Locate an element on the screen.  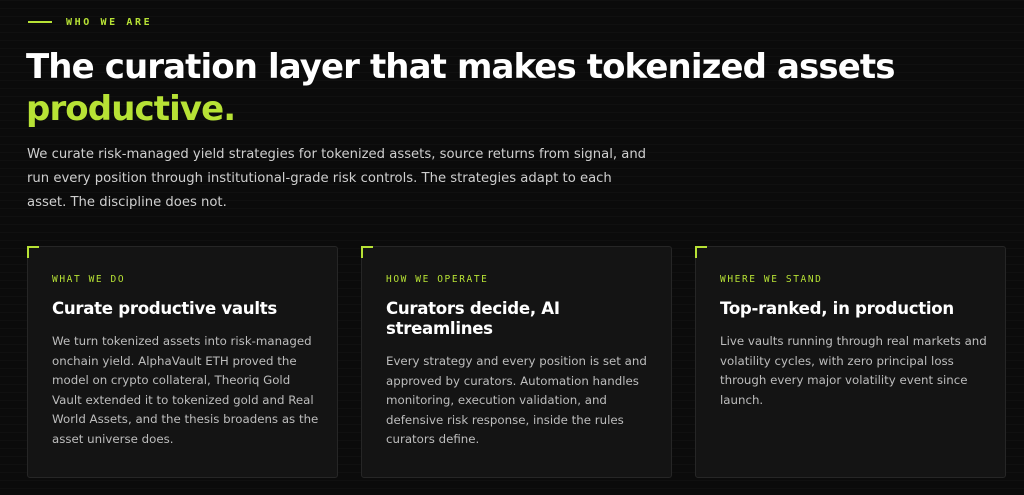
eyebrow-accent-line is located at coordinates (40, 22).